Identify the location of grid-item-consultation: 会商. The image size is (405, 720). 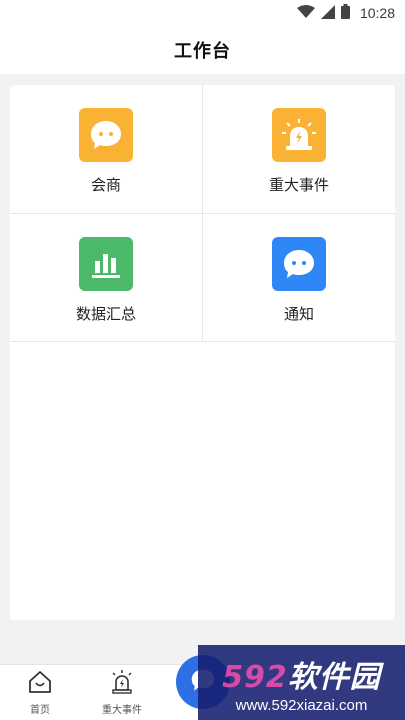
(106, 149).